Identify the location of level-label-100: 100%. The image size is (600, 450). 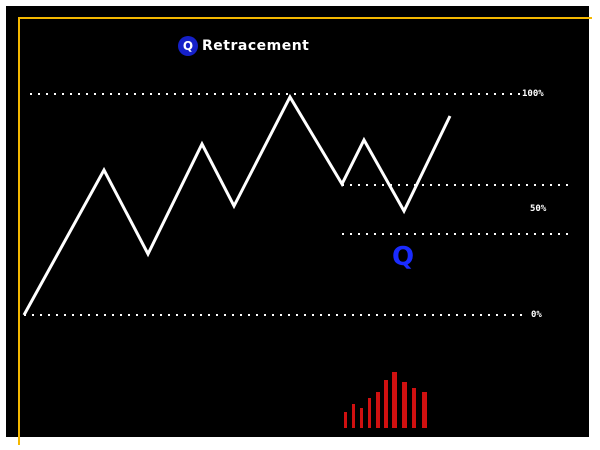
(533, 94).